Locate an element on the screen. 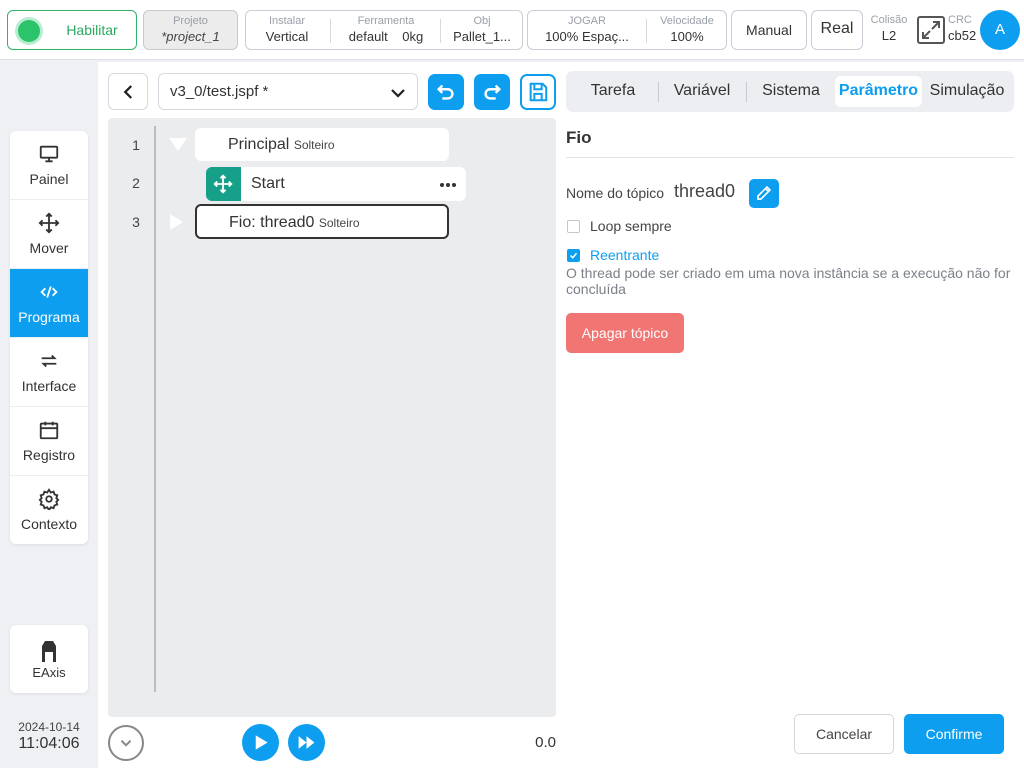  manual-mode-button: Manual is located at coordinates (769, 30).